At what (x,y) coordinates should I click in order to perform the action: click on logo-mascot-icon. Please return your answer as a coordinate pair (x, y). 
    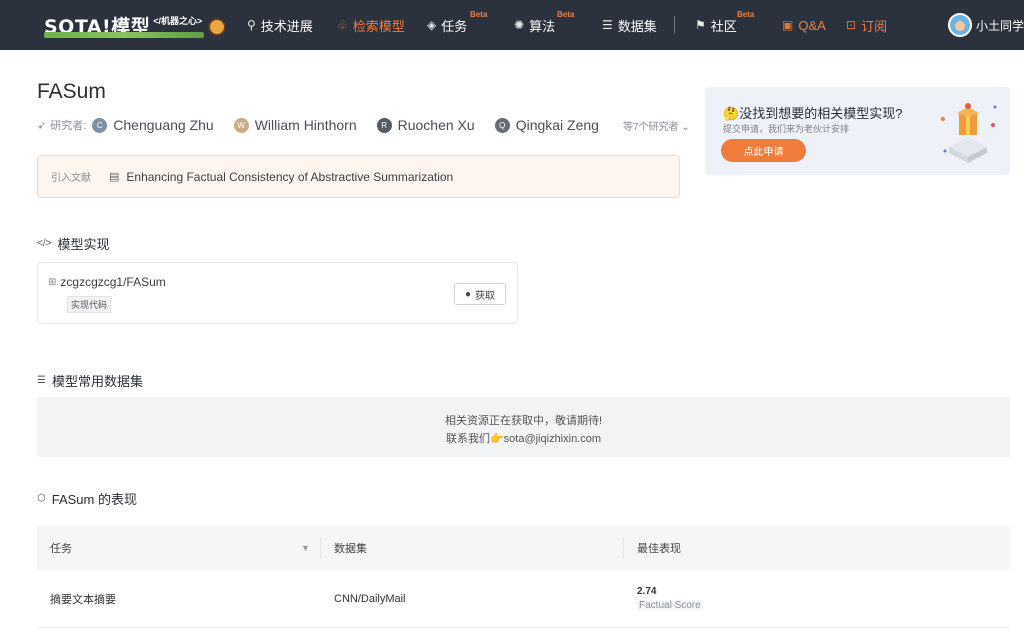
    Looking at the image, I should click on (217, 27).